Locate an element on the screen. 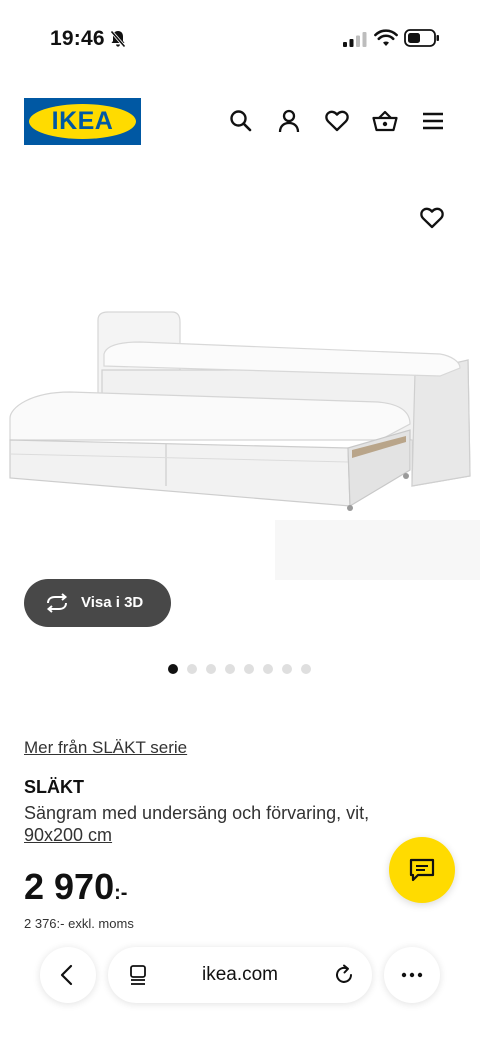 The width and height of the screenshot is (480, 1044). chat-icon is located at coordinates (422, 870).